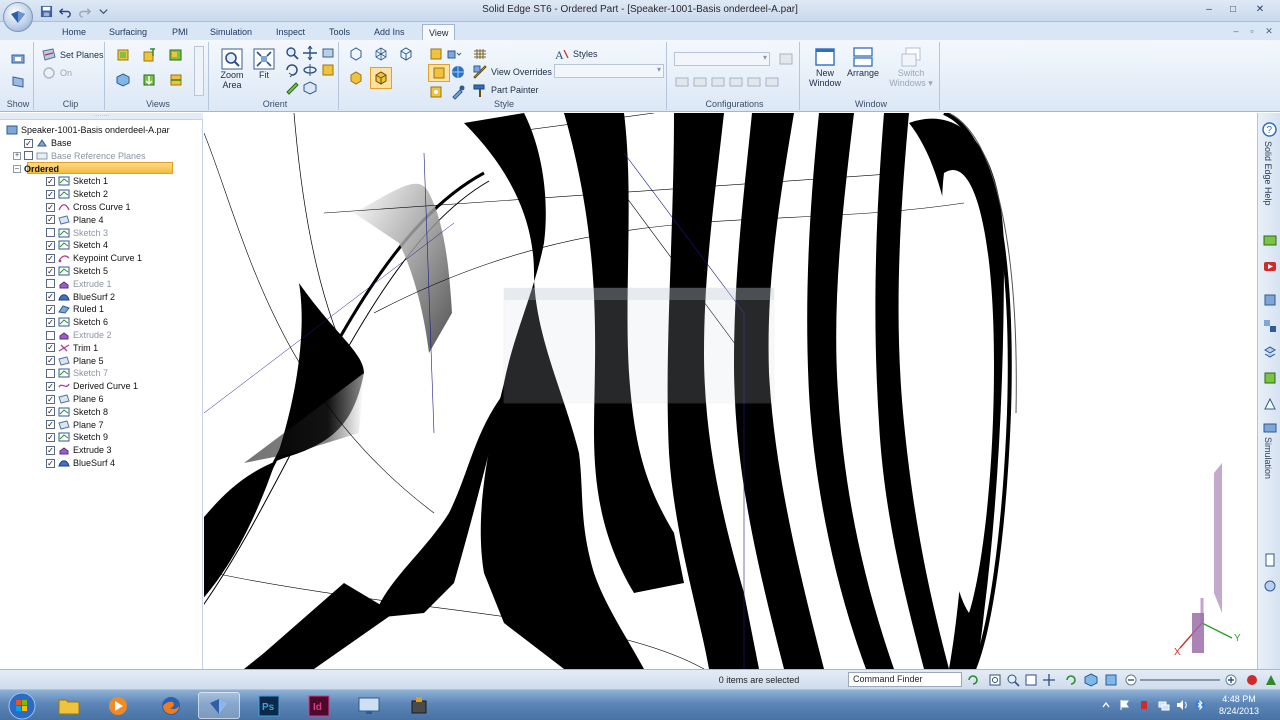 The width and height of the screenshot is (1280, 720). I want to click on tab-view: View, so click(439, 32).